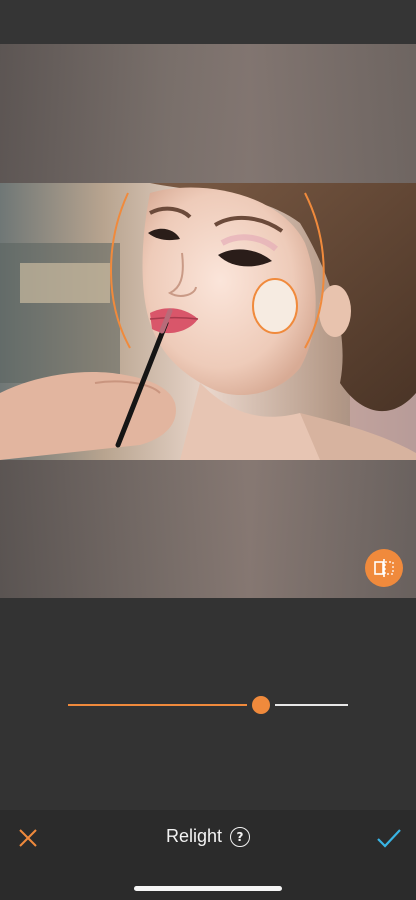 This screenshot has width=416, height=900. I want to click on status-bar, so click(208, 22).